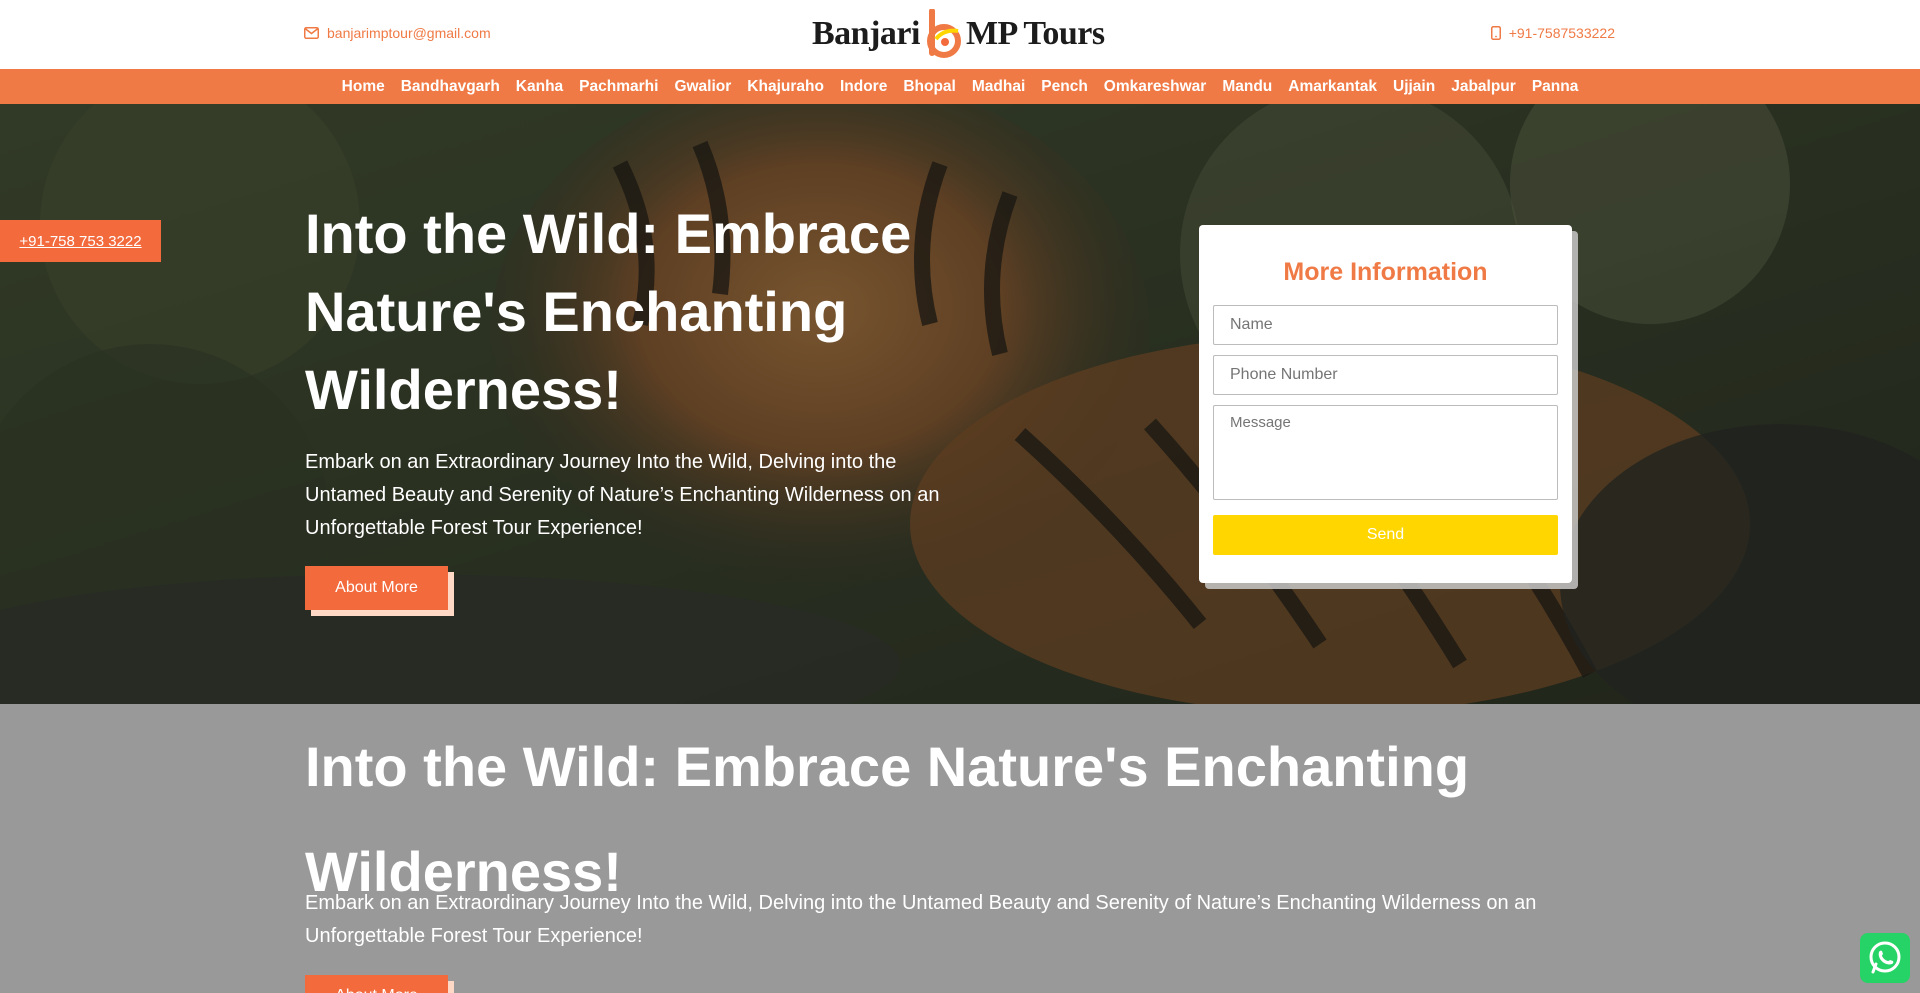  What do you see at coordinates (1483, 86) in the screenshot?
I see `nav-item-jabalpur: Jabalpur` at bounding box center [1483, 86].